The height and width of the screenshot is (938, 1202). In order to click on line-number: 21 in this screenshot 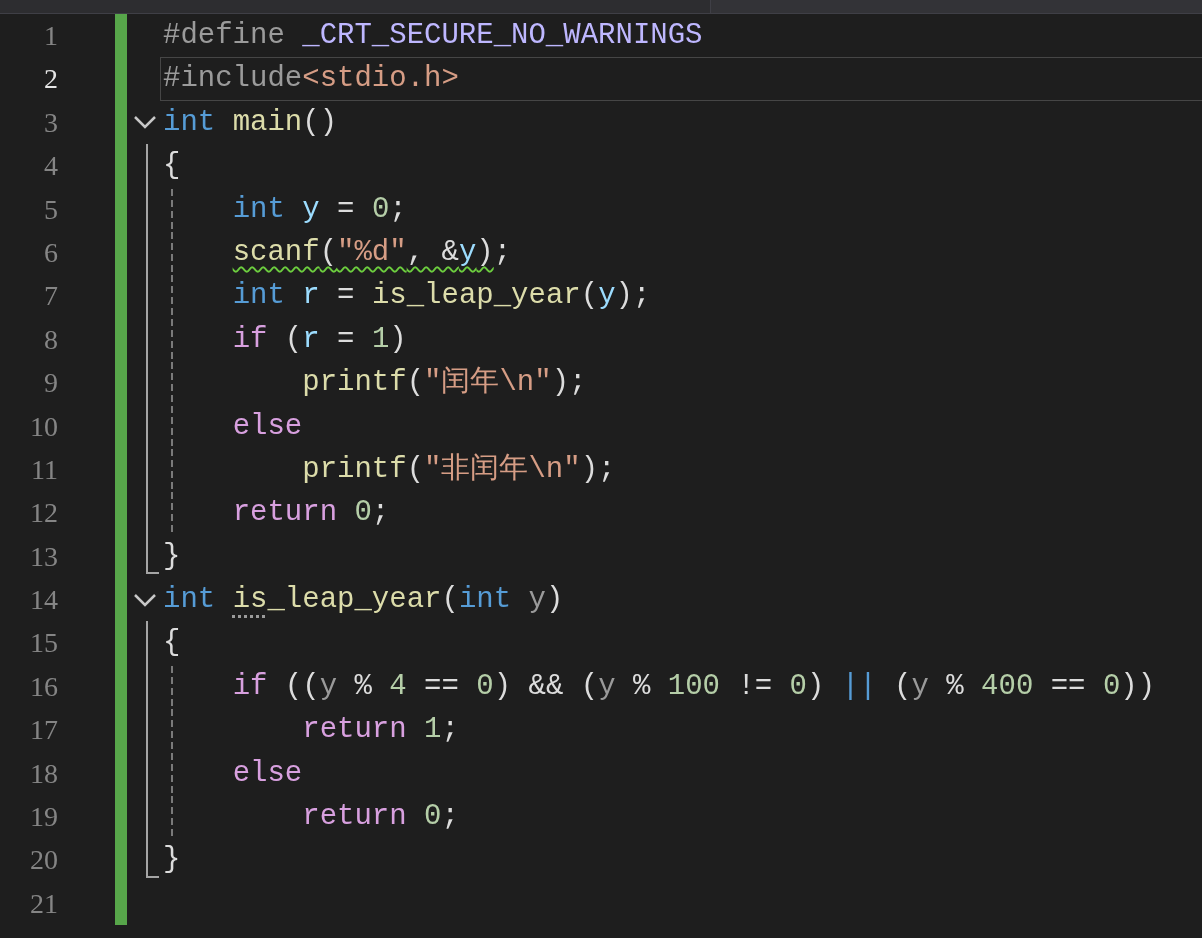, I will do `click(44, 903)`.